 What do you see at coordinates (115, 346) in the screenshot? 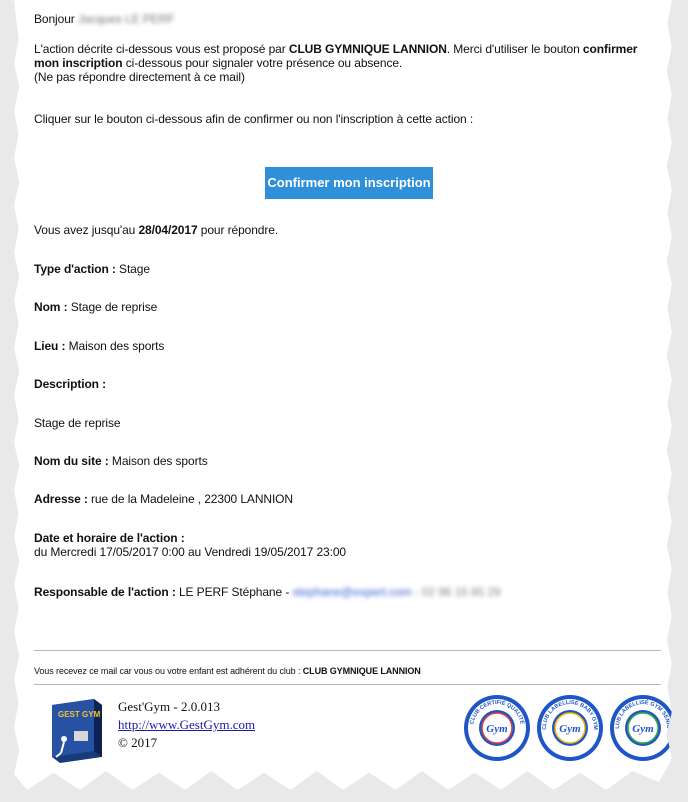
I see `lieu-value: Maison des sports` at bounding box center [115, 346].